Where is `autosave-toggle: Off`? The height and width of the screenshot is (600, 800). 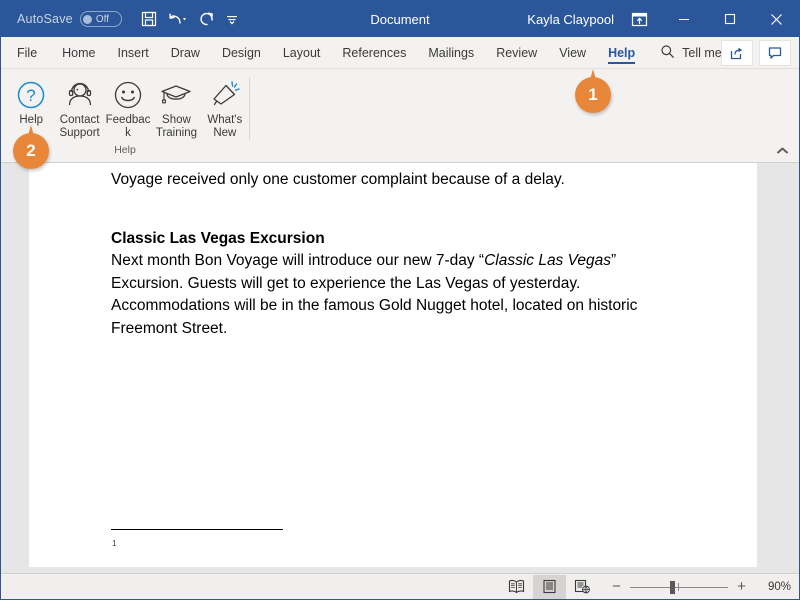
autosave-toggle: Off is located at coordinates (100, 19).